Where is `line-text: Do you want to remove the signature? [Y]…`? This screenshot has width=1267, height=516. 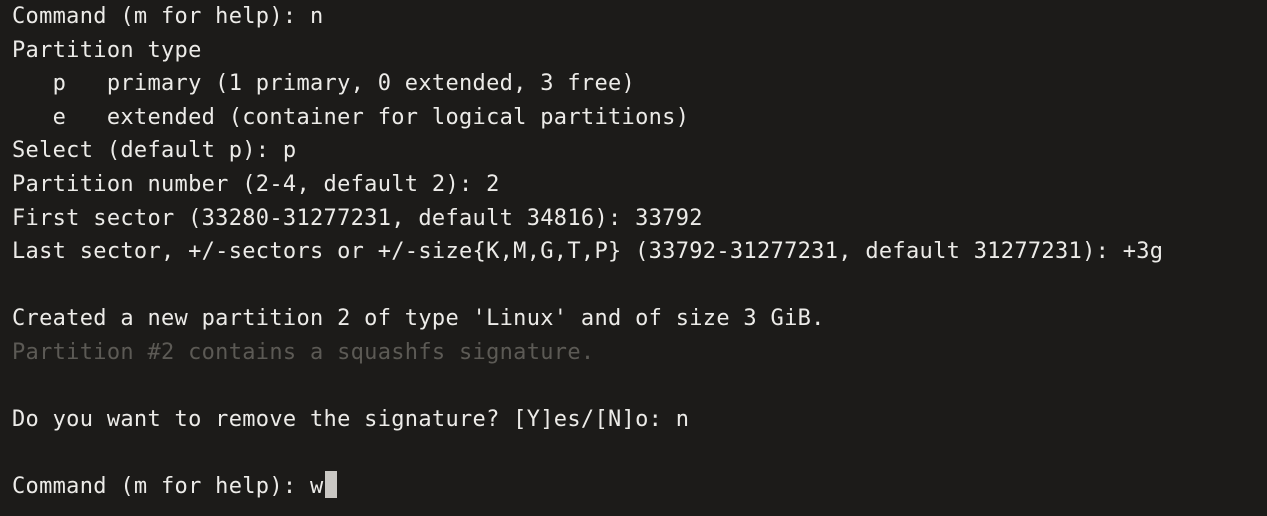
line-text: Do you want to remove the signature? [Y]… is located at coordinates (351, 420).